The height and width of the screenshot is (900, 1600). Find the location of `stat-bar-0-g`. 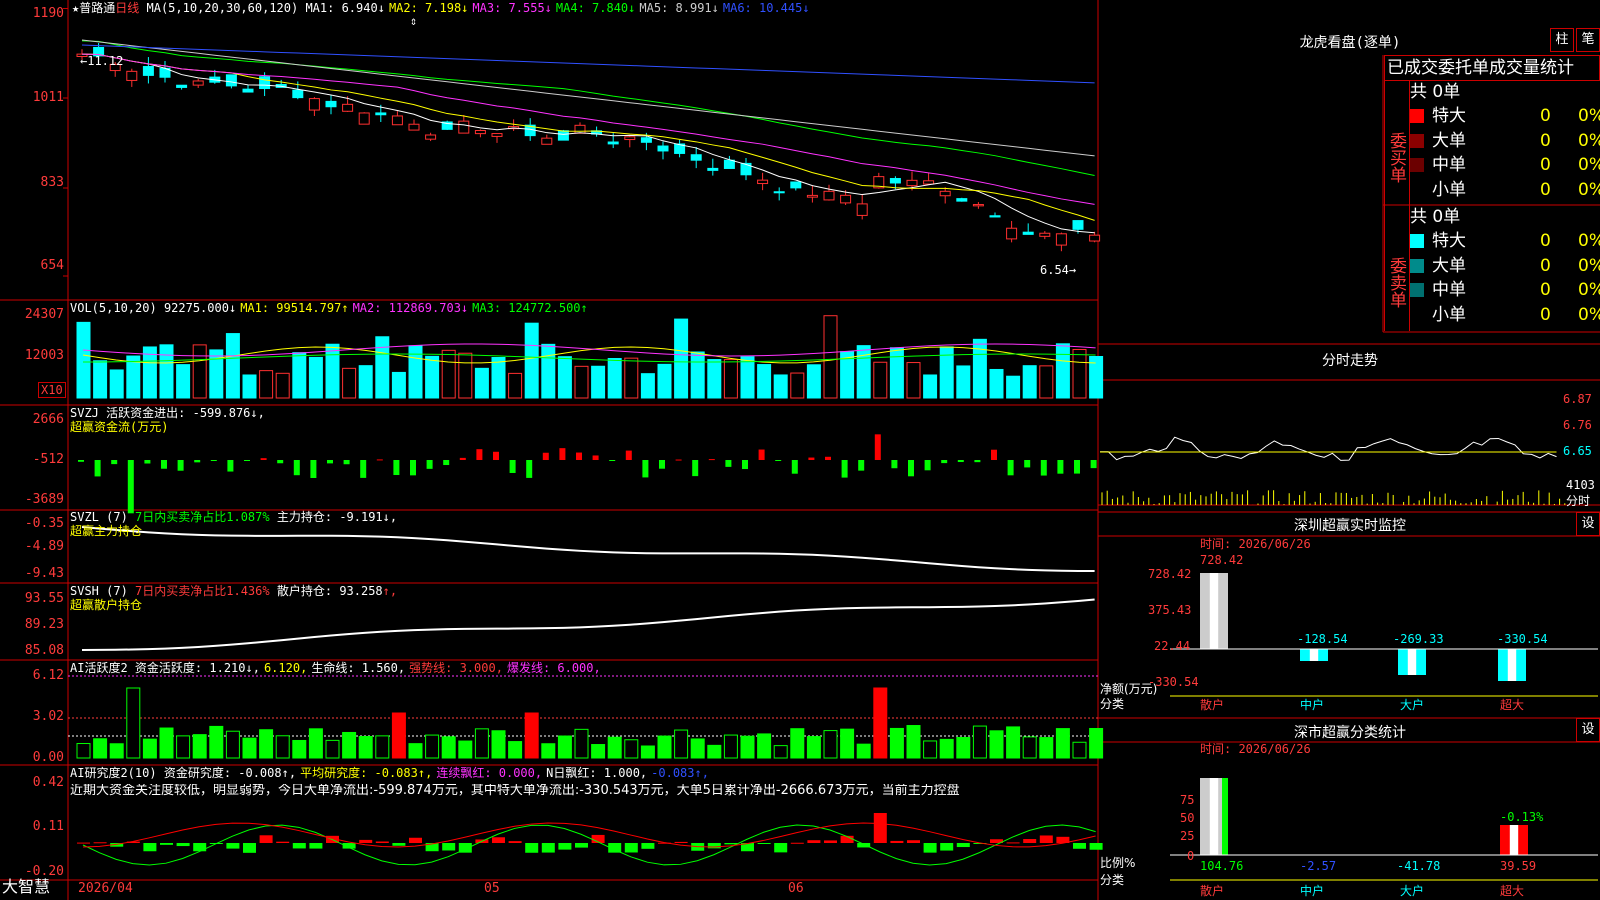

stat-bar-0-g is located at coordinates (1225, 816).